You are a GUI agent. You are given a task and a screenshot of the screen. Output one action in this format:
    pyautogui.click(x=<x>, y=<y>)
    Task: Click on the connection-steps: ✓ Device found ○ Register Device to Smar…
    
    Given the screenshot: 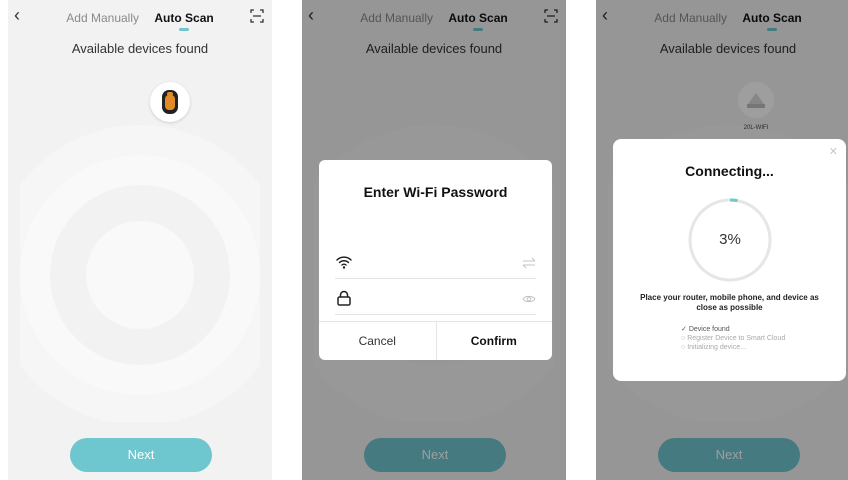 What is the action you would take?
    pyautogui.click(x=733, y=338)
    